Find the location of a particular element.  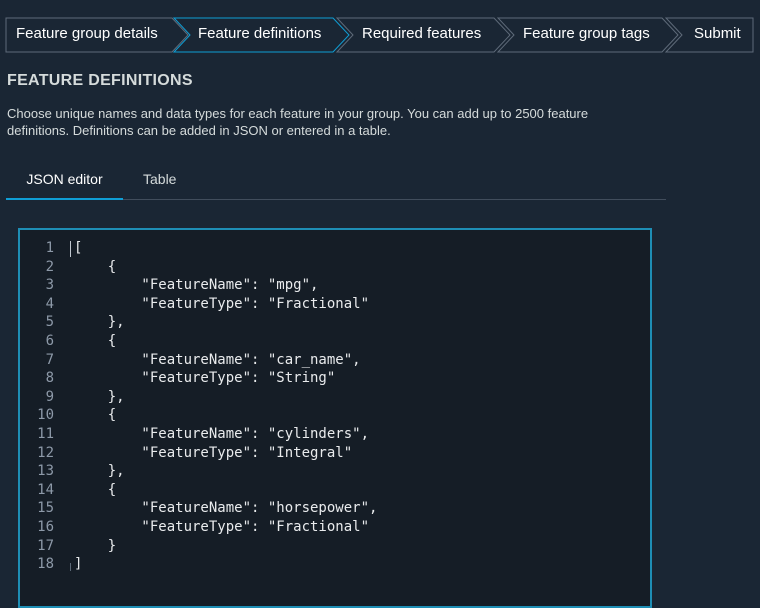

line-number: 3 is located at coordinates (49, 285).